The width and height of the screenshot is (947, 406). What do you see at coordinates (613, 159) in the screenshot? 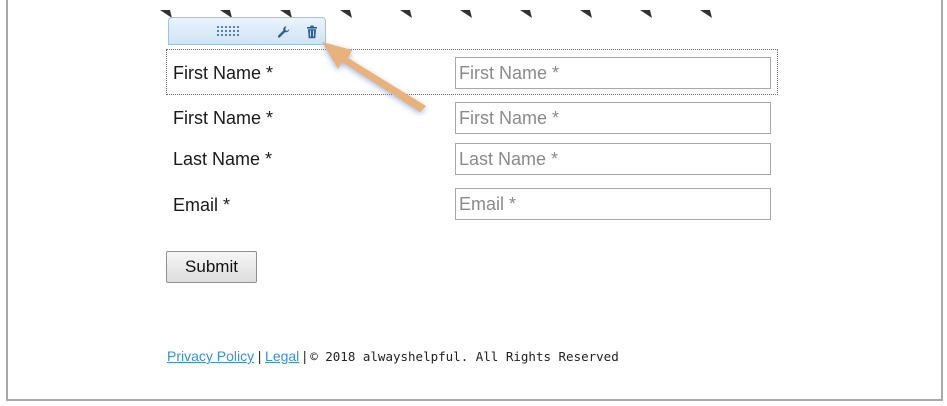
I see `last-name-input` at bounding box center [613, 159].